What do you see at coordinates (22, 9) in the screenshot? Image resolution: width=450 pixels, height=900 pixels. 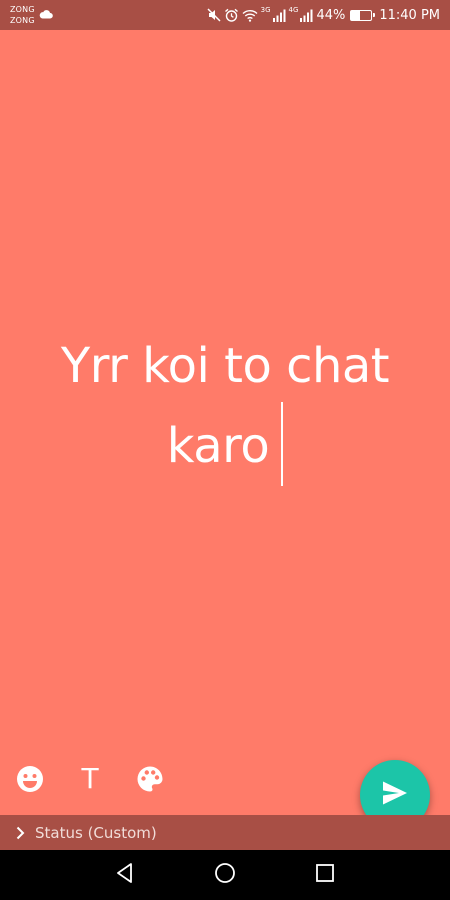 I see `carrier-label-1: ZONG` at bounding box center [22, 9].